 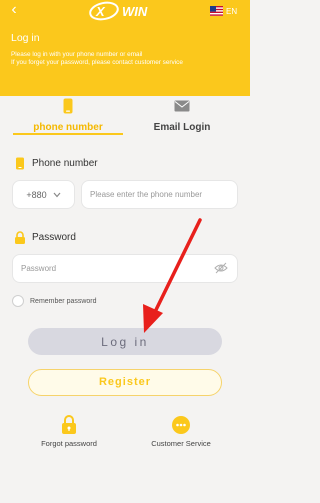 I want to click on eye-slash-icon, so click(x=221, y=268).